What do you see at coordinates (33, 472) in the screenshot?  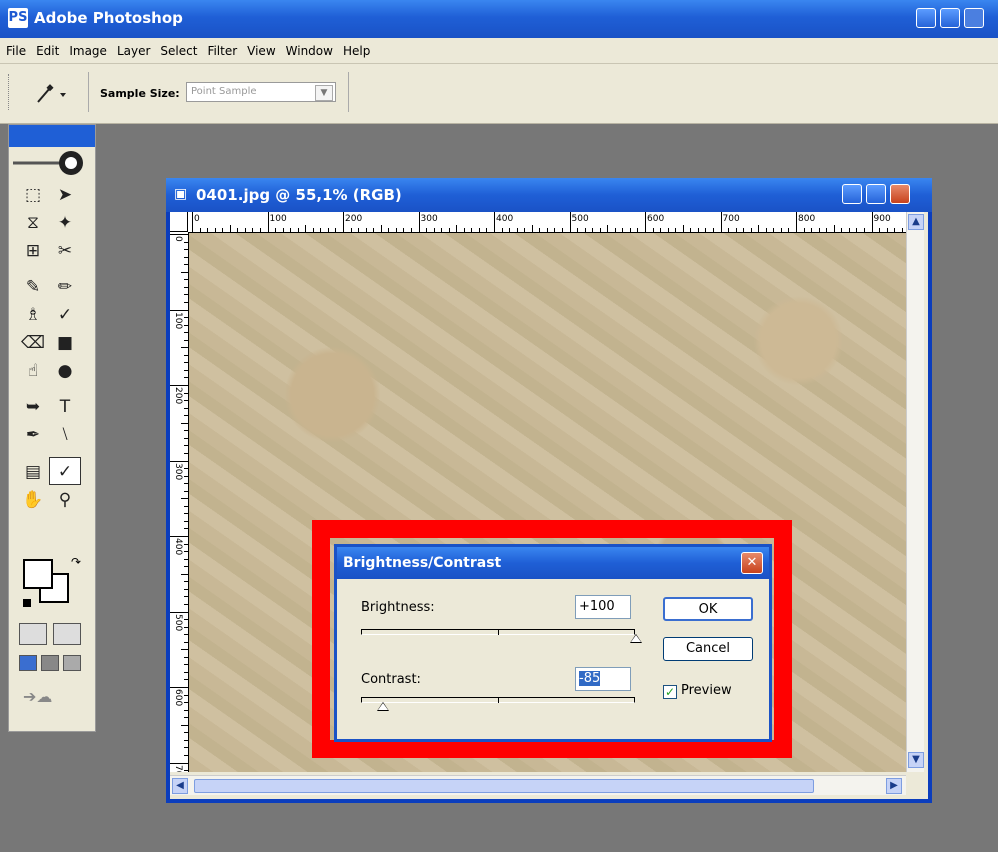 I see `notes-tool-icon: ▤` at bounding box center [33, 472].